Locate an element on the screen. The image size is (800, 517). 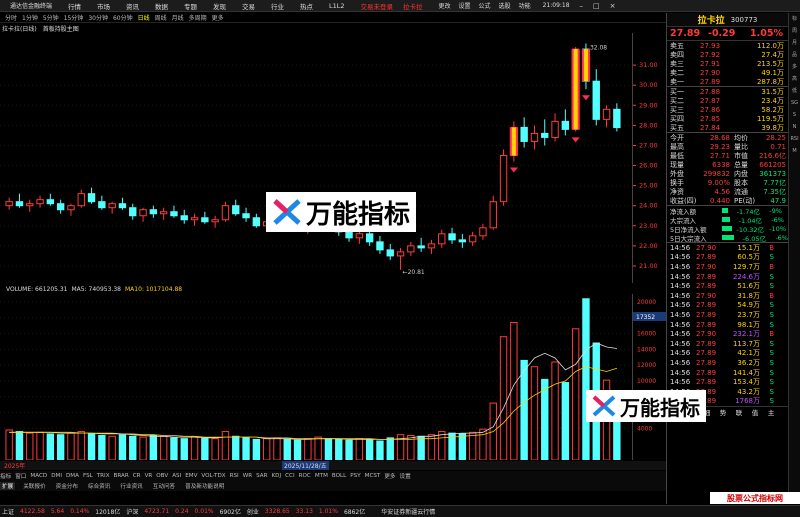
indicator-dmi-3: DMI is located at coordinates (56, 476).